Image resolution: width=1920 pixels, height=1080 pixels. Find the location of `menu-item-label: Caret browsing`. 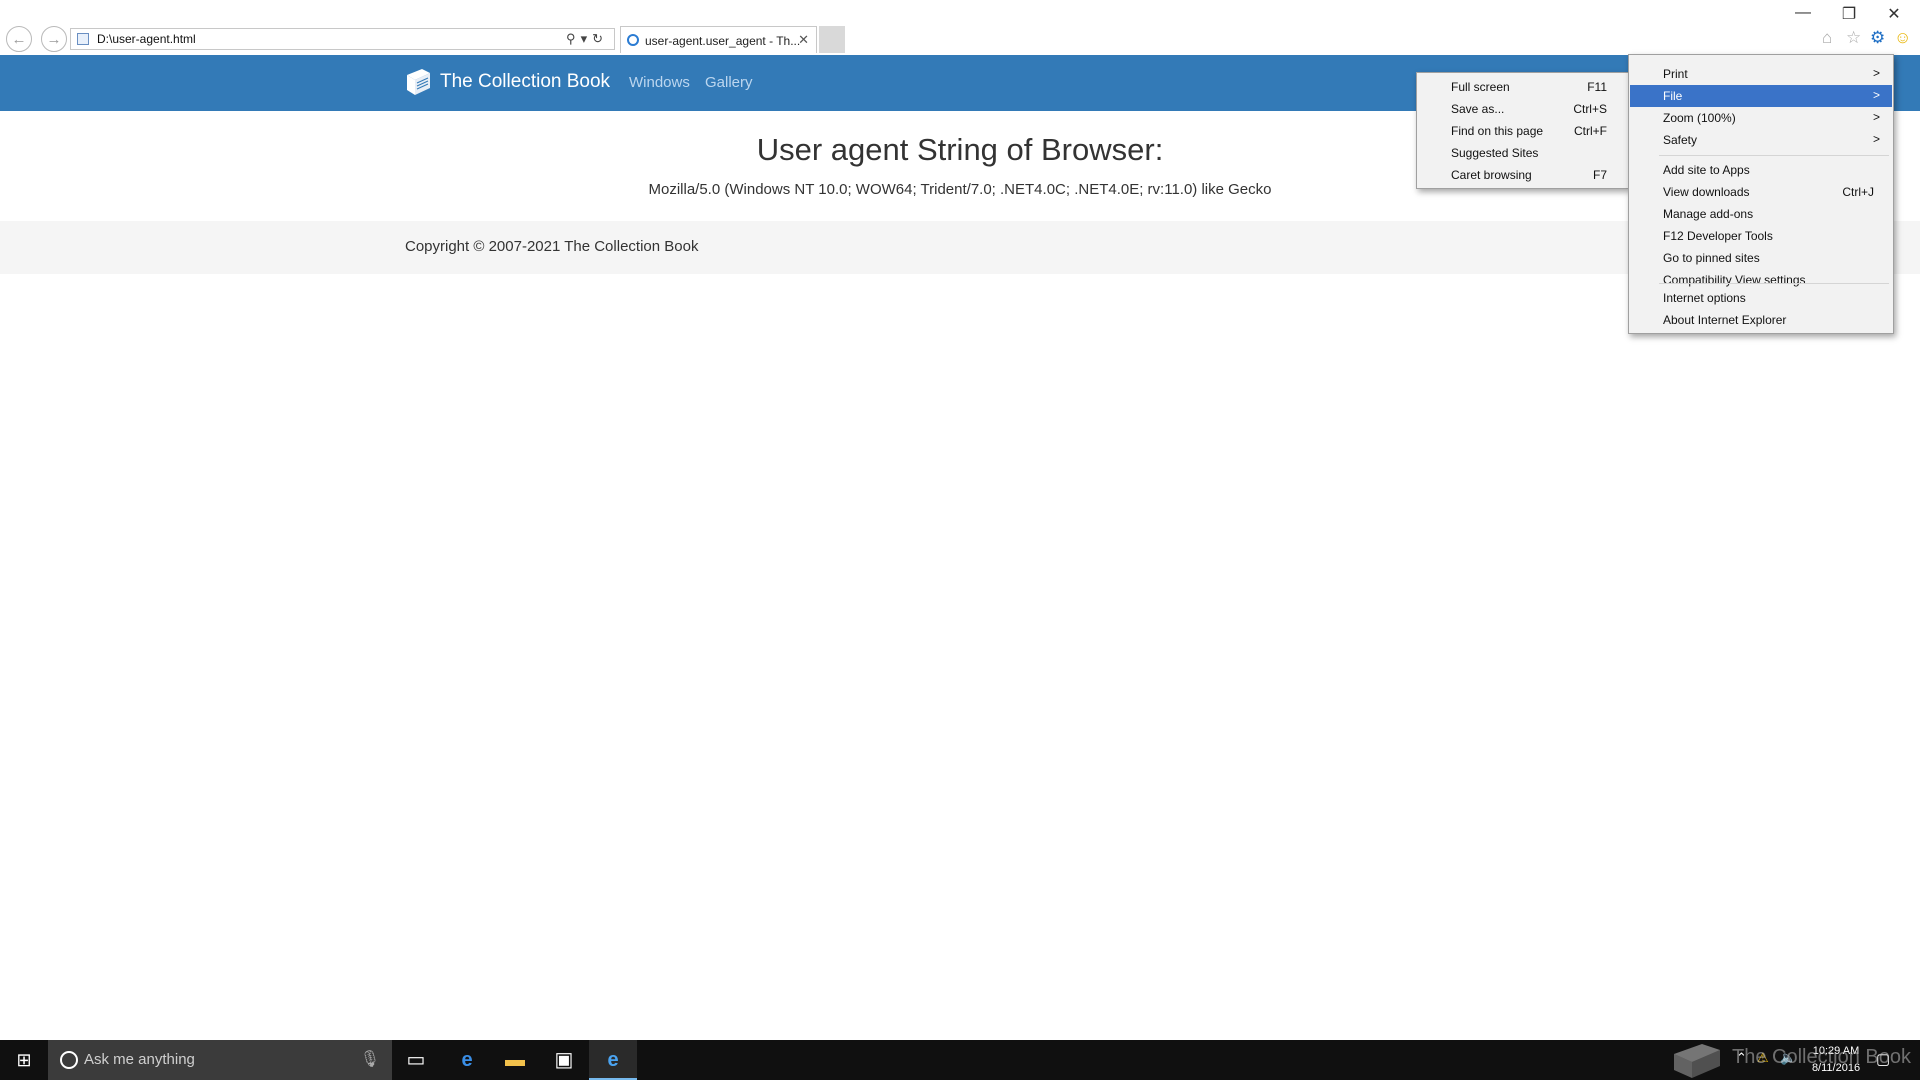

menu-item-label: Caret browsing is located at coordinates (1491, 175).